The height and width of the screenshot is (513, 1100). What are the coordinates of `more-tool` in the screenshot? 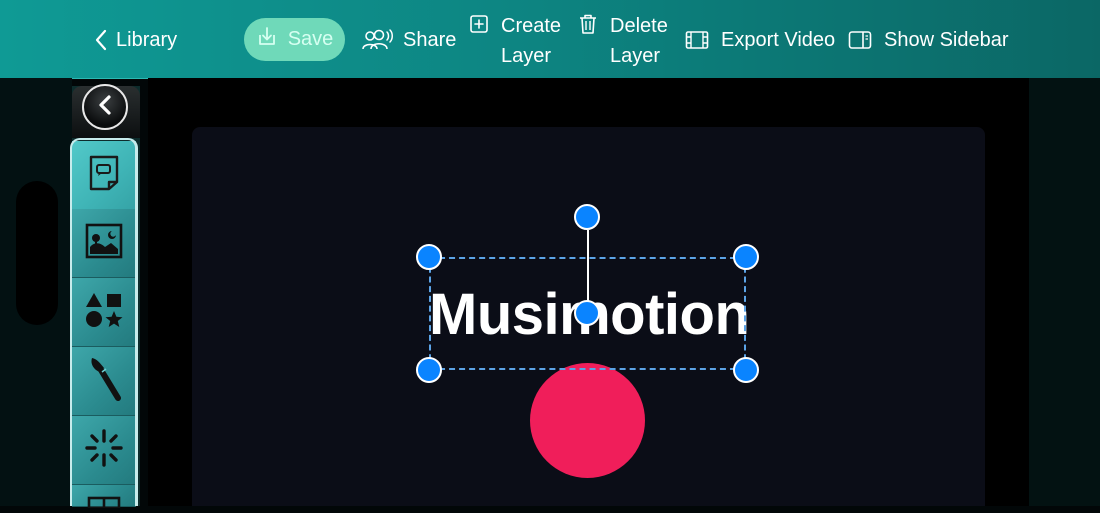 It's located at (104, 497).